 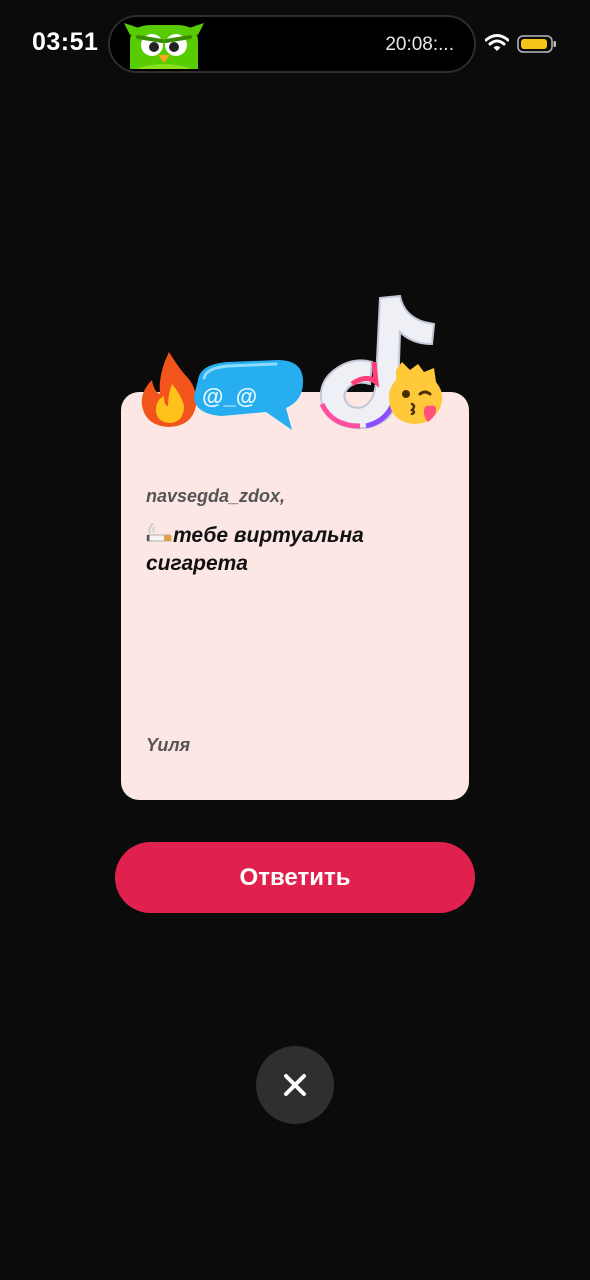 I want to click on bubble-text: @_@, so click(x=229, y=396).